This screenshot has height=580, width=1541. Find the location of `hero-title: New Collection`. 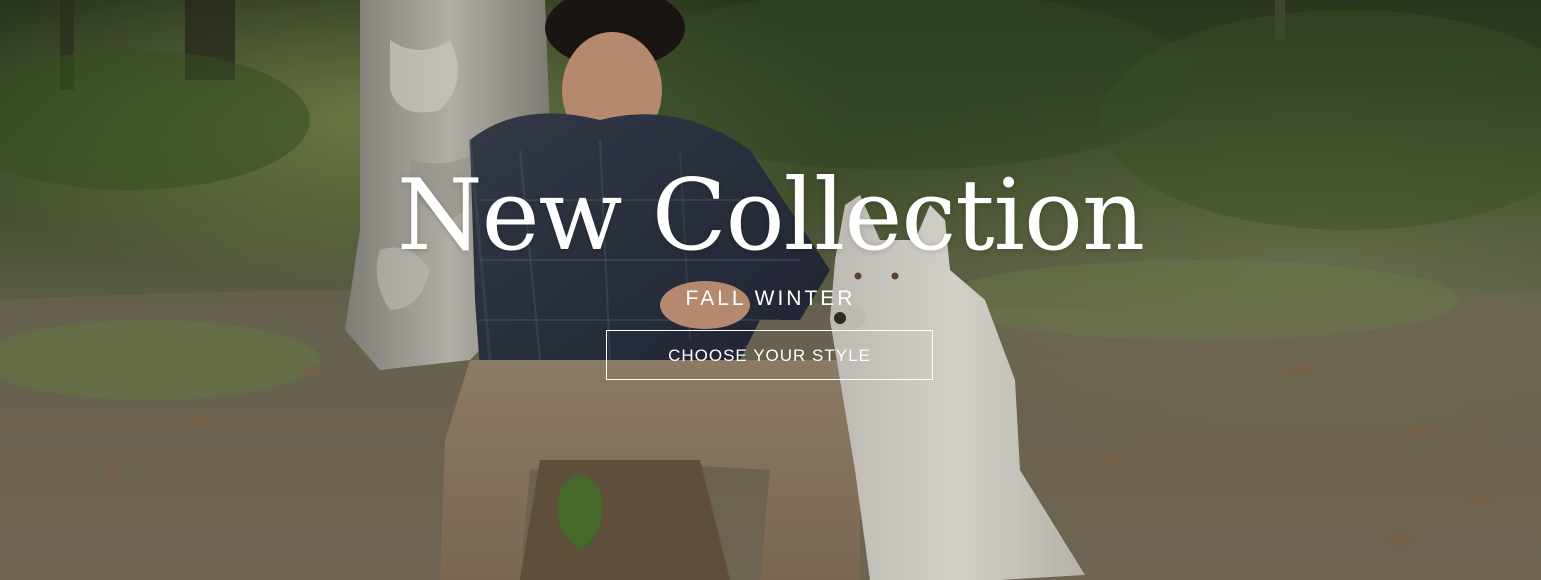

hero-title: New Collection is located at coordinates (770, 216).